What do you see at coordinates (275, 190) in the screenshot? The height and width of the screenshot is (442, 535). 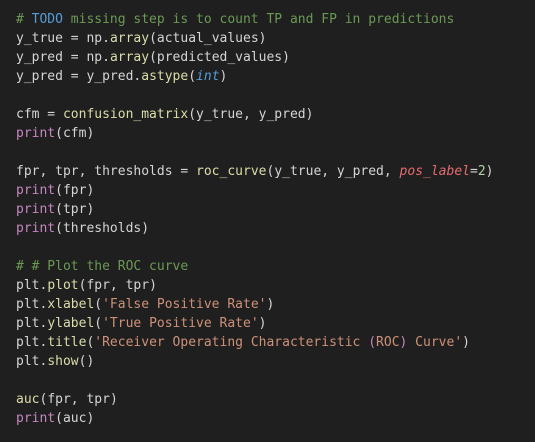 I see `code-line: print(fpr)` at bounding box center [275, 190].